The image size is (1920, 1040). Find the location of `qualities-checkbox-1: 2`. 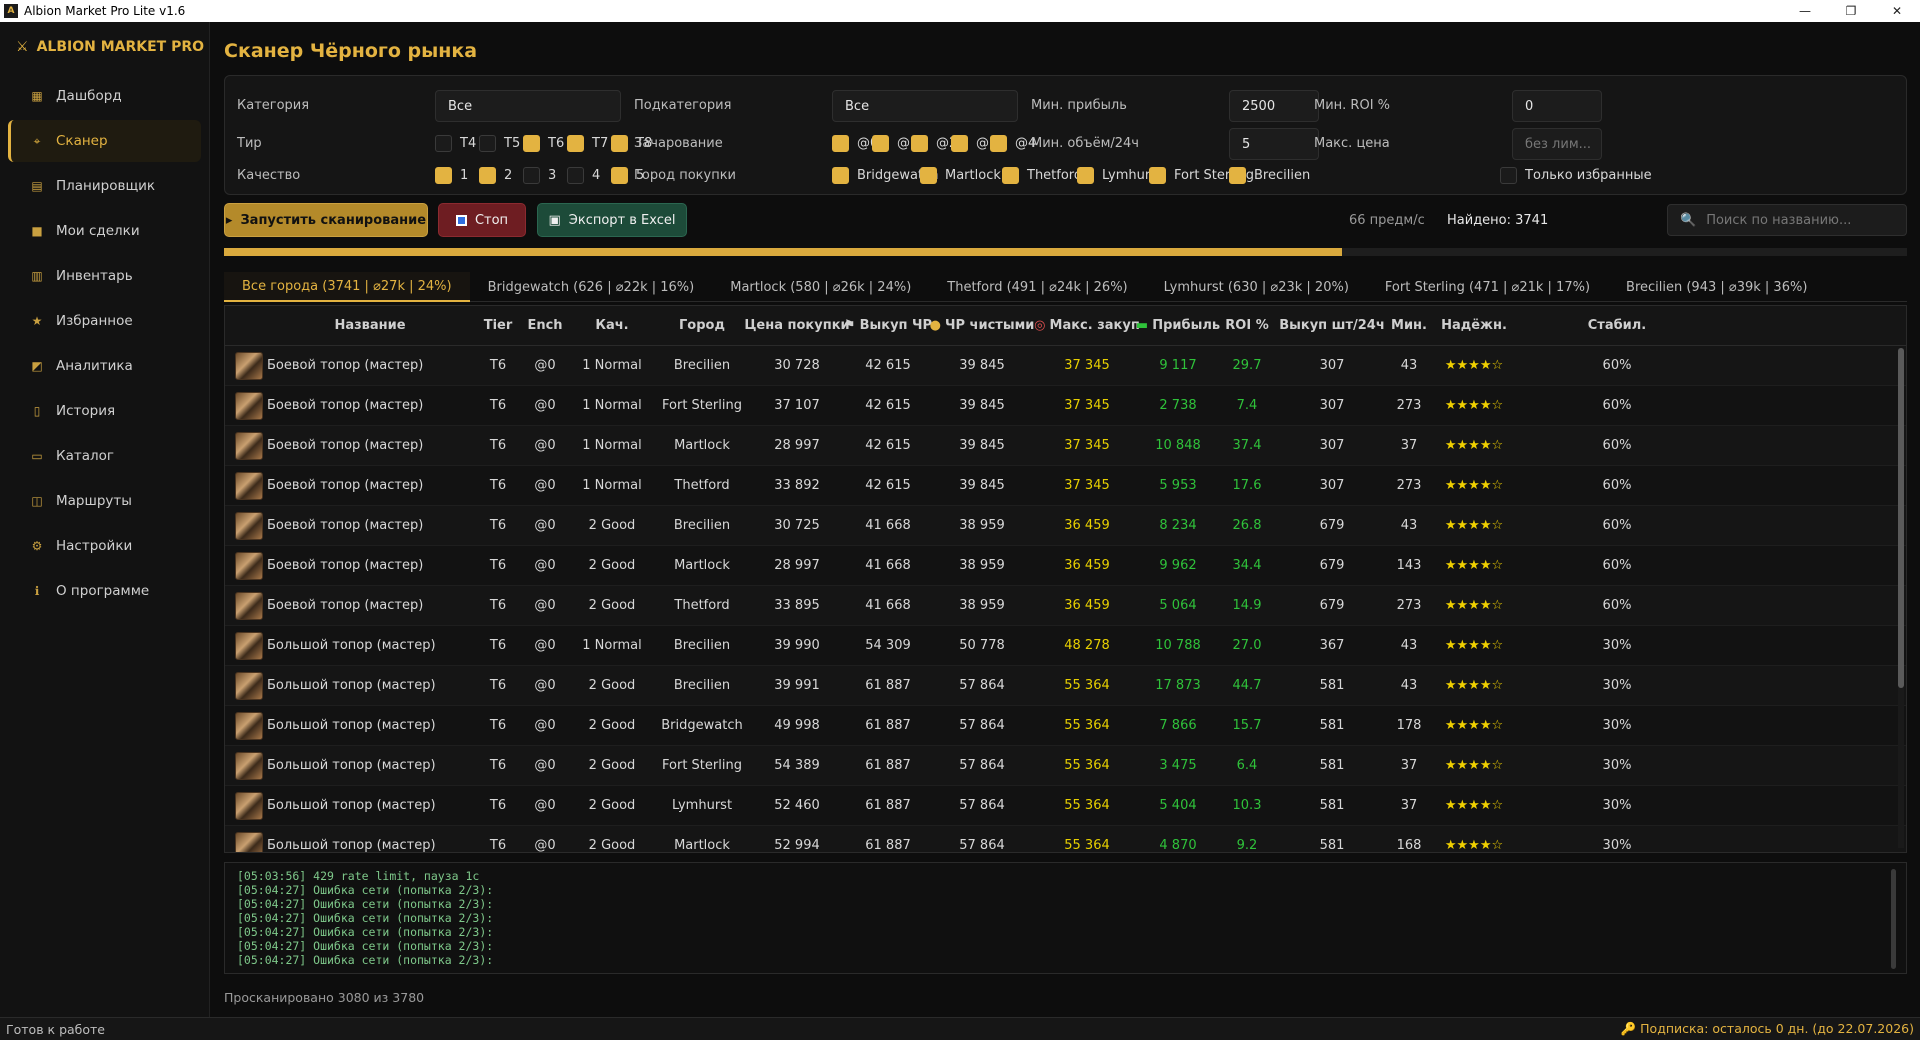

qualities-checkbox-1: 2 is located at coordinates (495, 175).